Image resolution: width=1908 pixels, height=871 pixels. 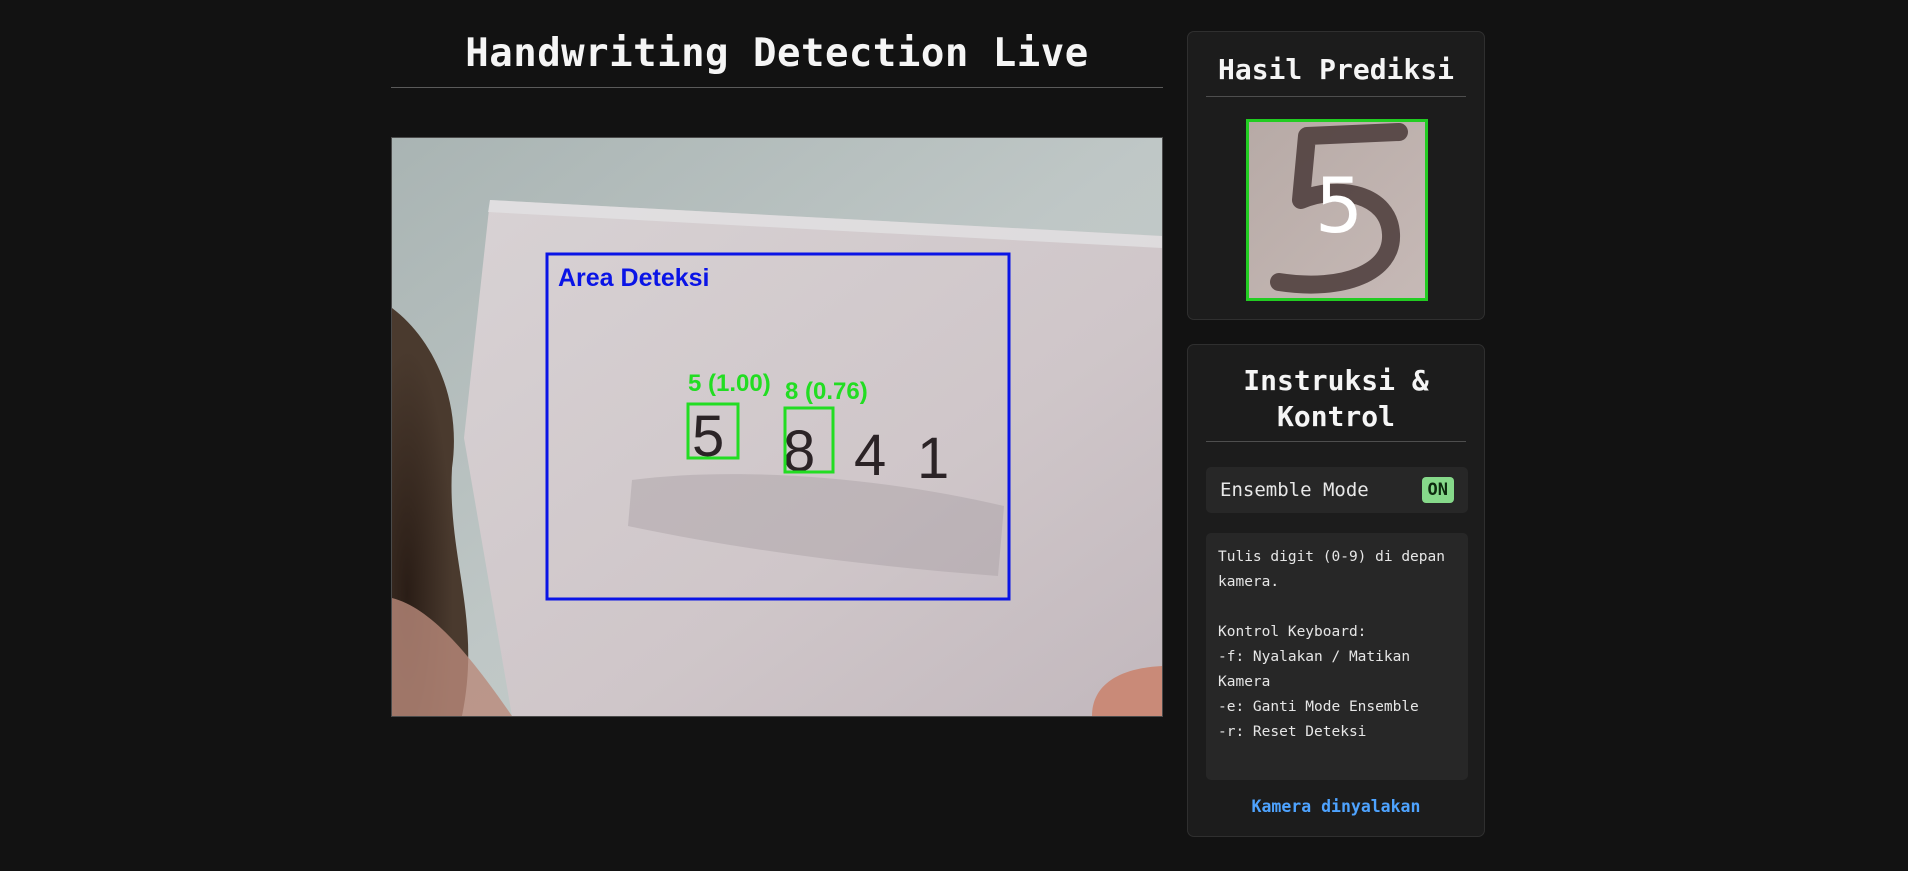 What do you see at coordinates (870, 455) in the screenshot?
I see `handwritten-digit: 4` at bounding box center [870, 455].